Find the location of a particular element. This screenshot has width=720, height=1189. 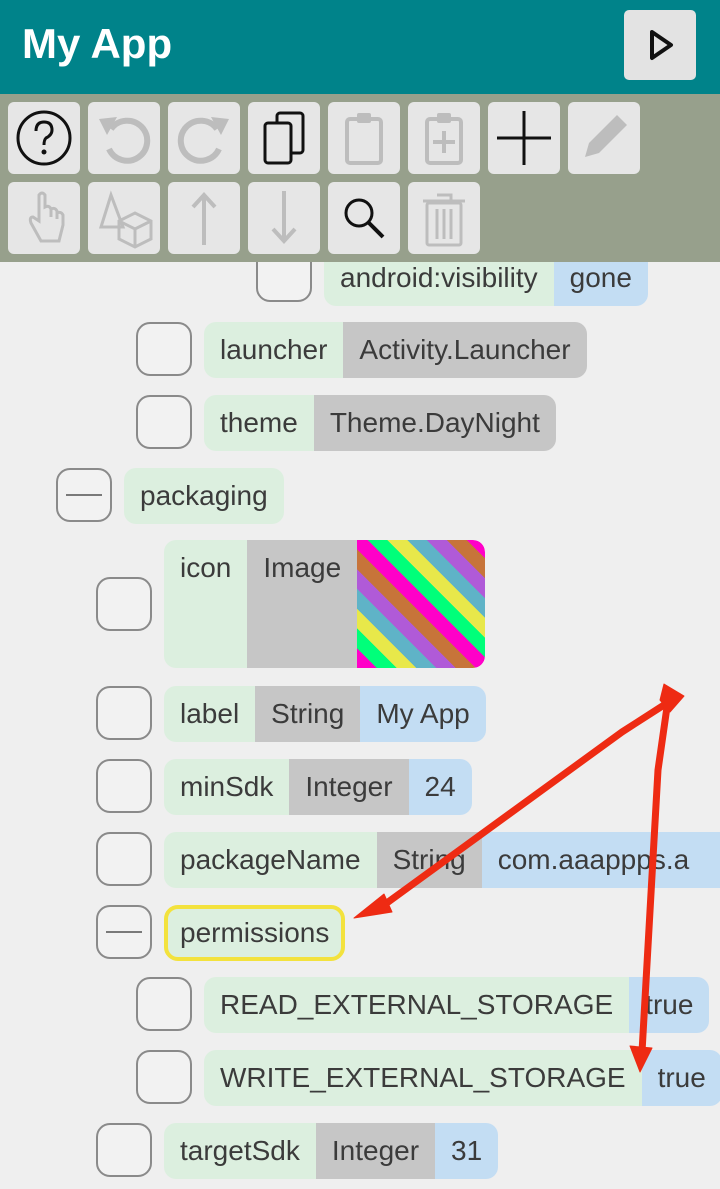

node-key: packaging is located at coordinates (204, 496).